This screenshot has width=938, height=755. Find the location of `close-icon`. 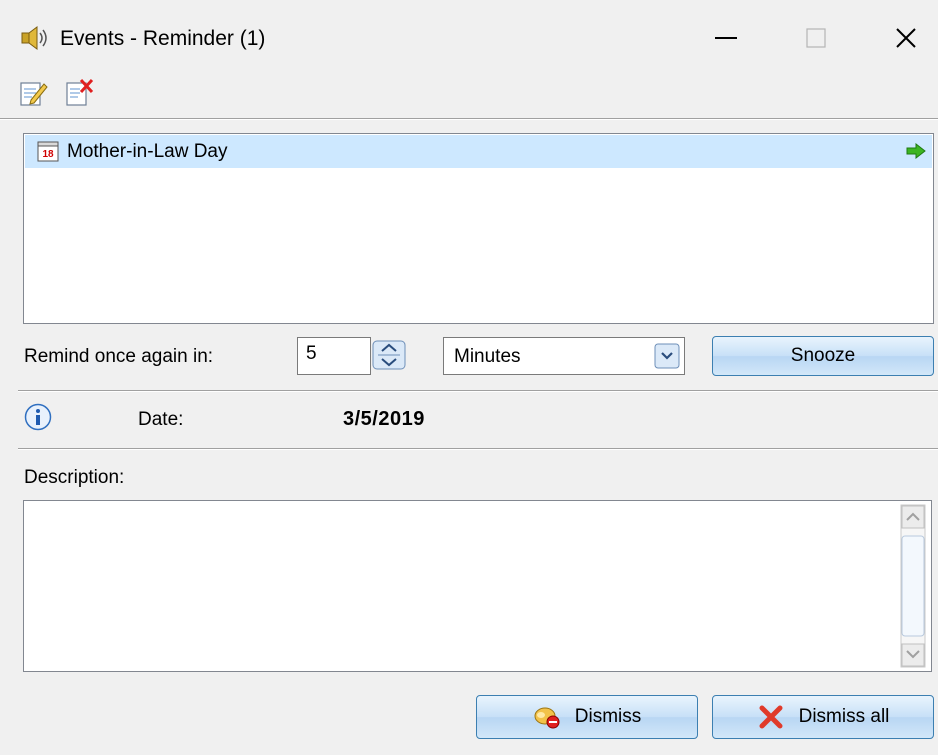

close-icon is located at coordinates (906, 38).